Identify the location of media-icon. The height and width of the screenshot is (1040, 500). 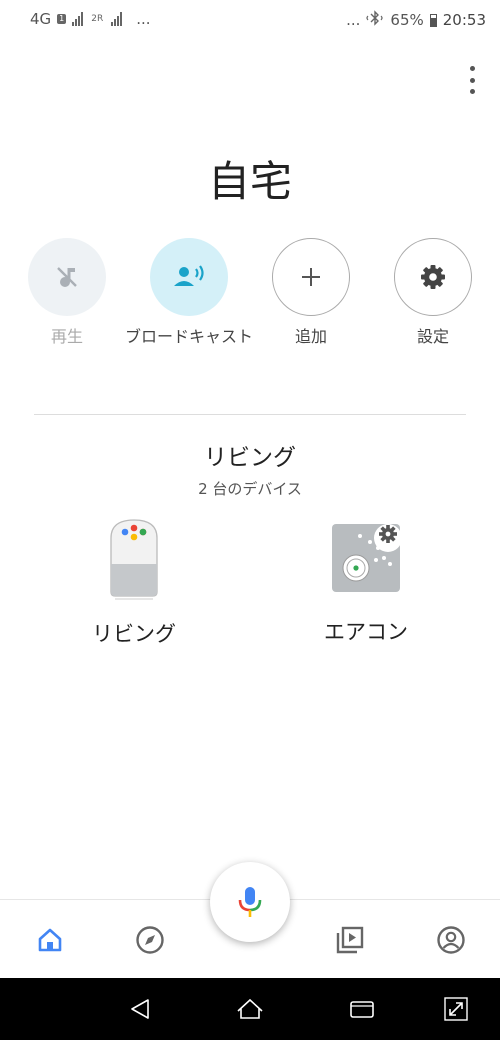
(350, 940).